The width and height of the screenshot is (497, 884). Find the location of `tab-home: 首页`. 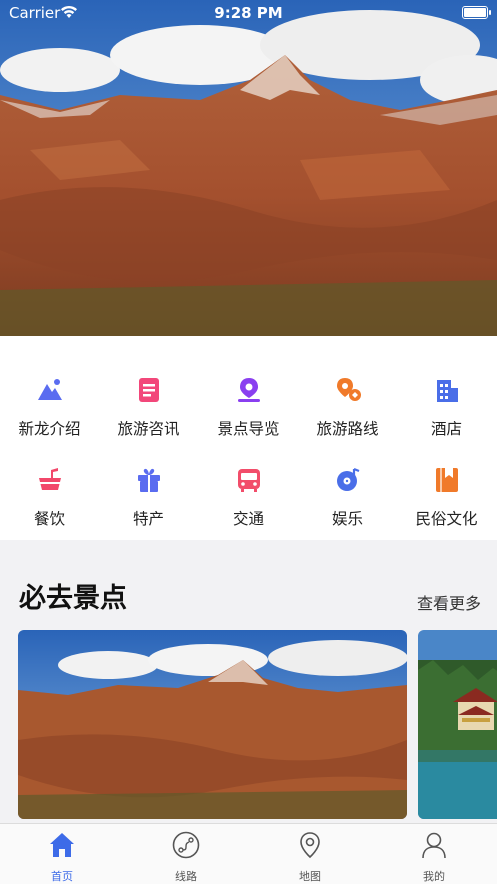

tab-home: 首页 is located at coordinates (62, 857).